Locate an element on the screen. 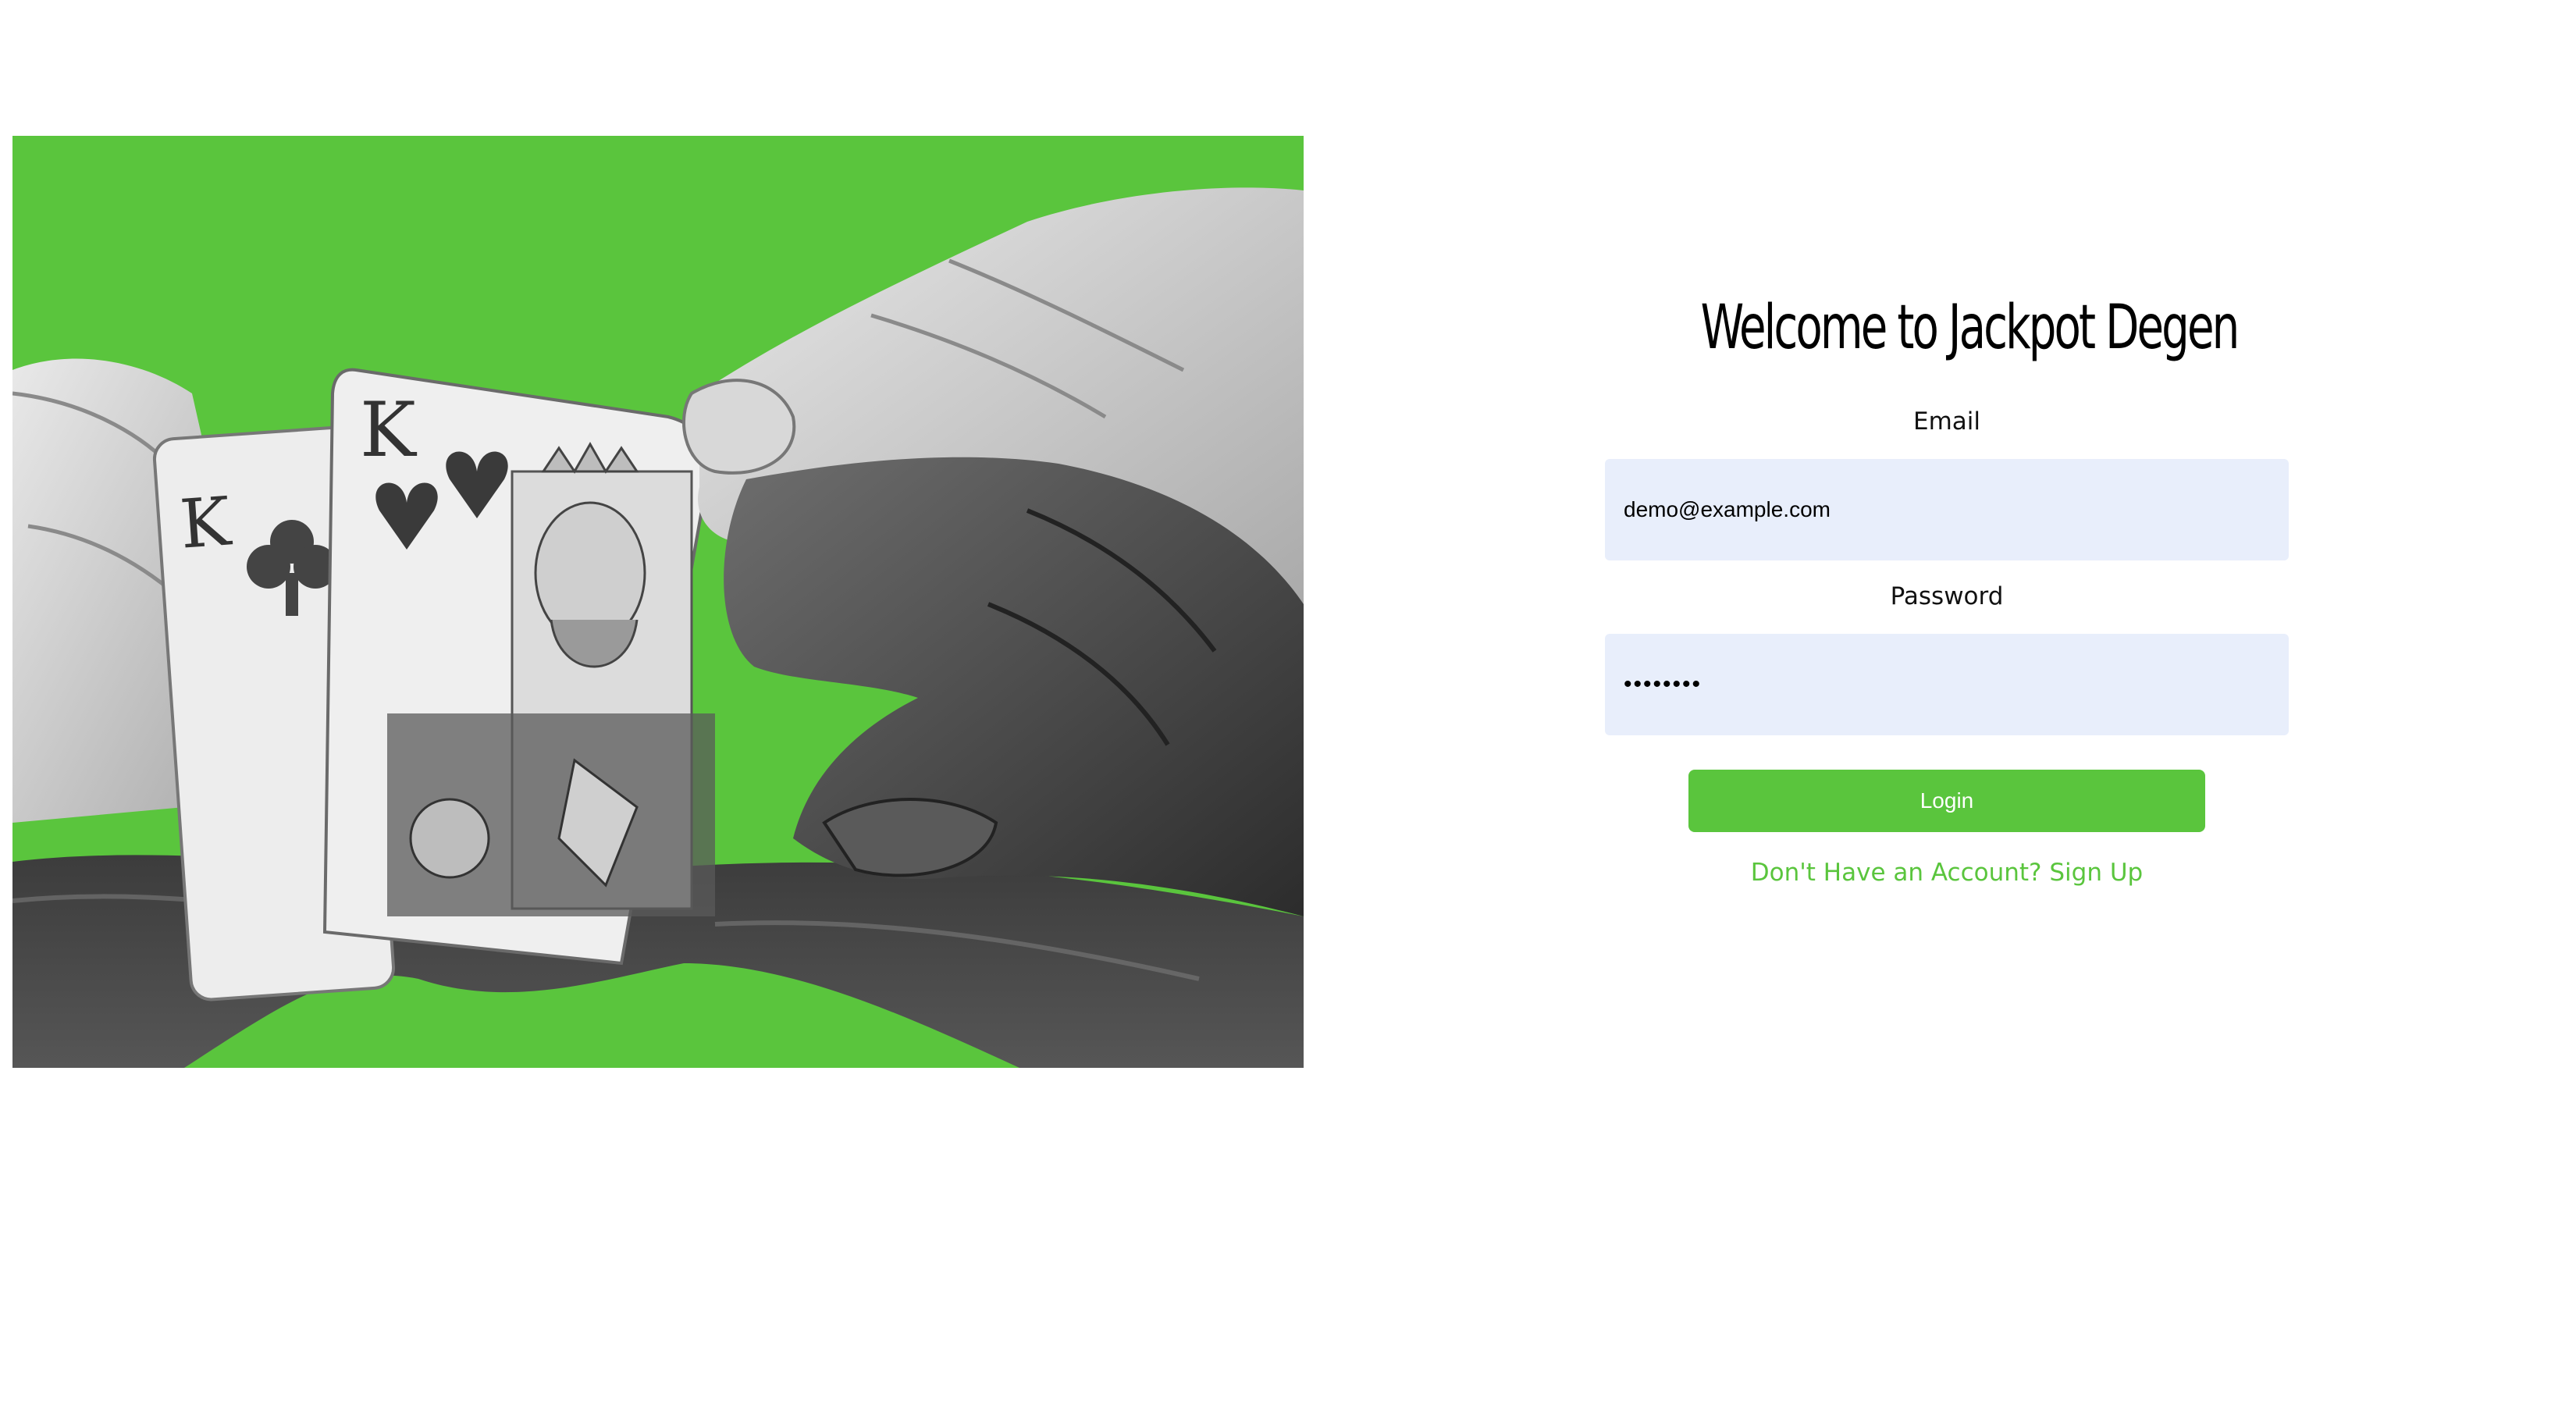  card-rank-right: K is located at coordinates (389, 430).